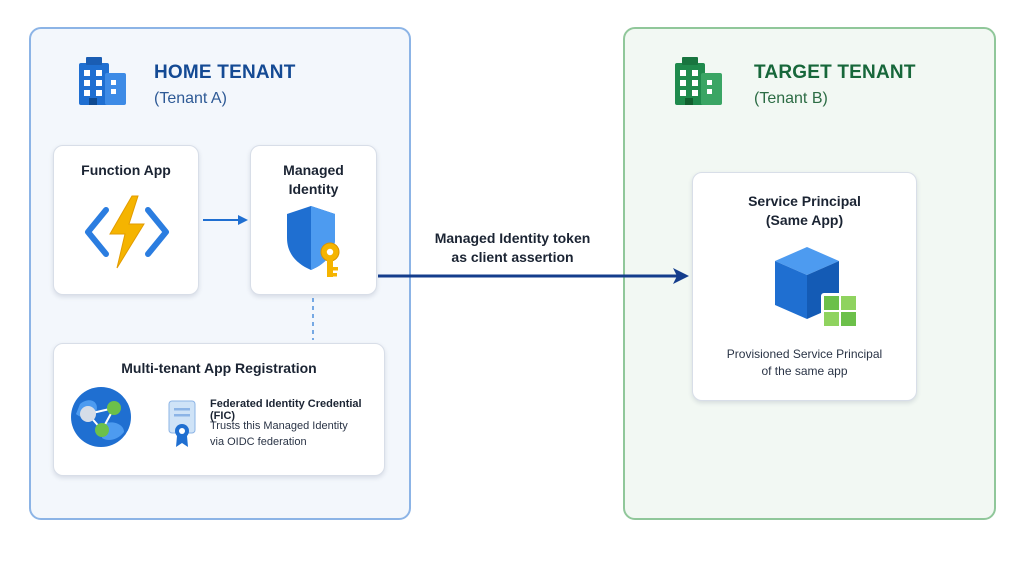 This screenshot has height=561, width=1024. What do you see at coordinates (446, 277) in the screenshot?
I see `connector-layer` at bounding box center [446, 277].